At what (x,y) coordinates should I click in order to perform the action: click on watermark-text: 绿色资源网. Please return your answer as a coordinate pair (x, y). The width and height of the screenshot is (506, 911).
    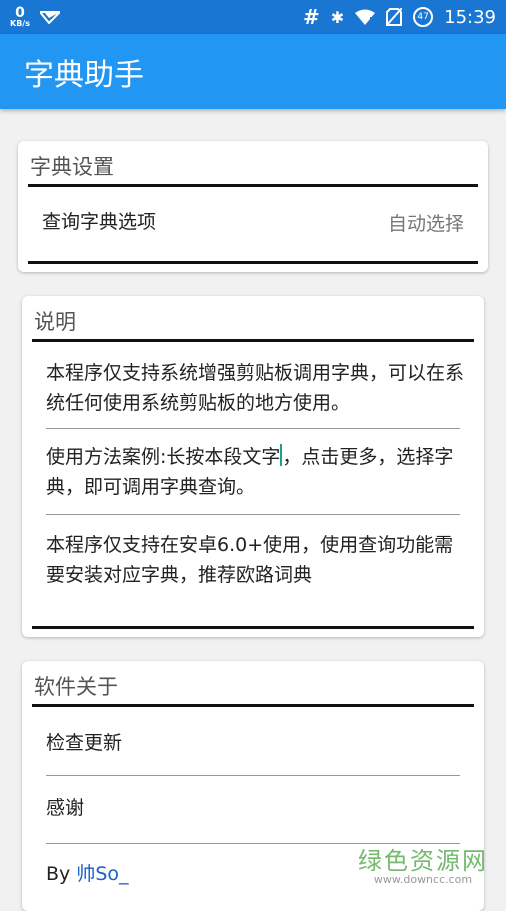
    Looking at the image, I should click on (423, 860).